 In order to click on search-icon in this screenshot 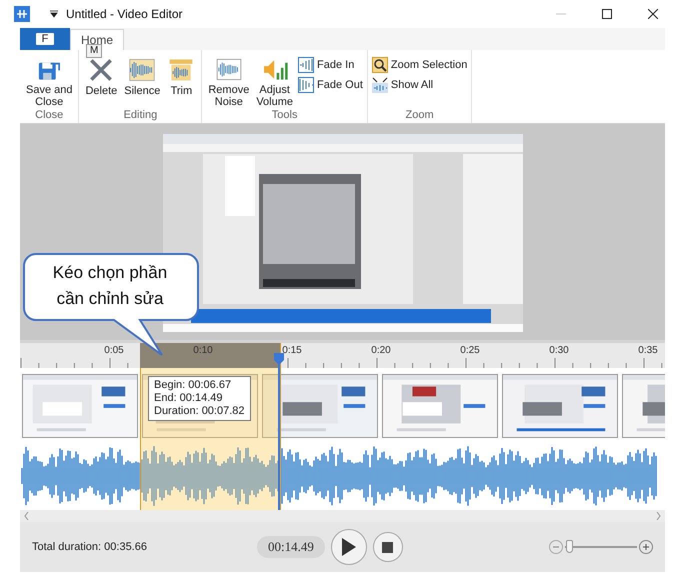, I will do `click(380, 65)`.